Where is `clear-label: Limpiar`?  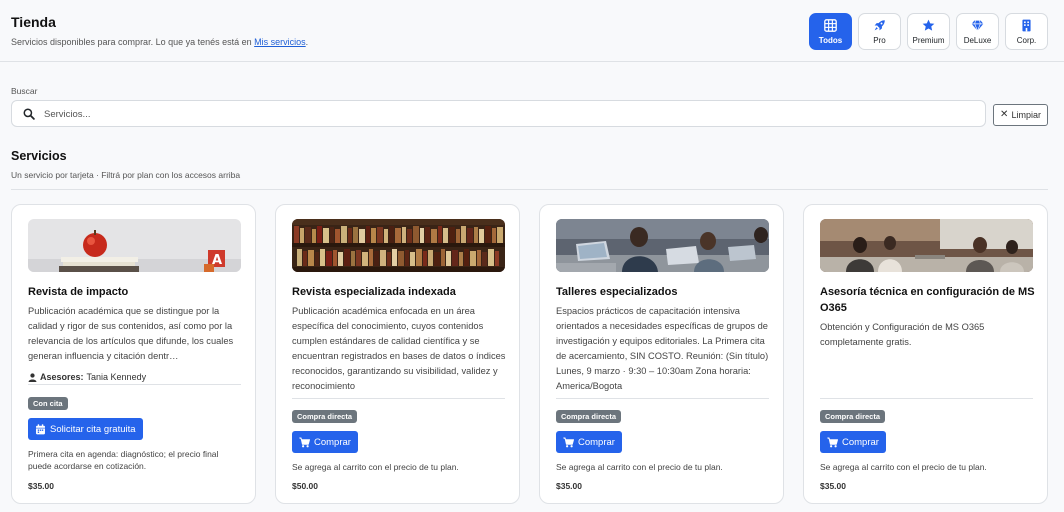
clear-label: Limpiar is located at coordinates (1026, 115).